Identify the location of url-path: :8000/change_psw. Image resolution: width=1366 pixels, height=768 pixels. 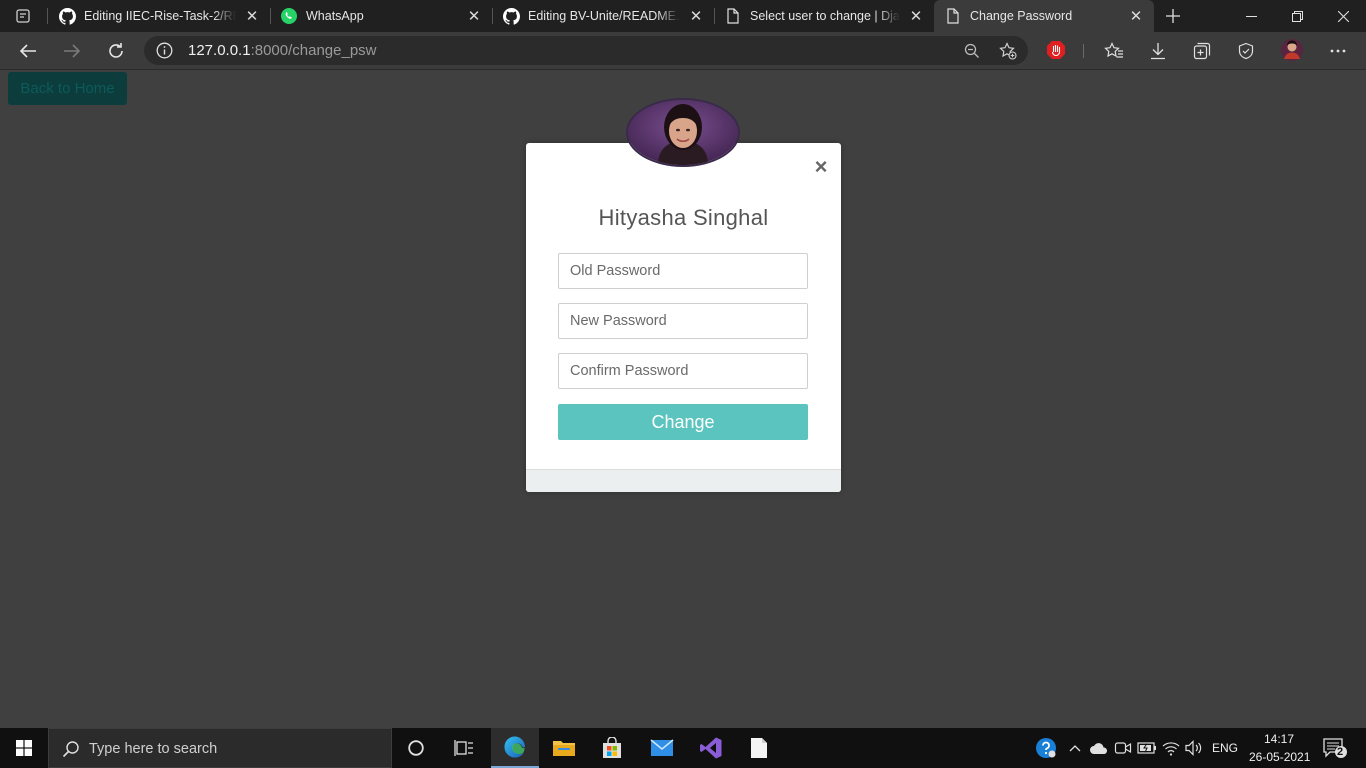
(313, 50).